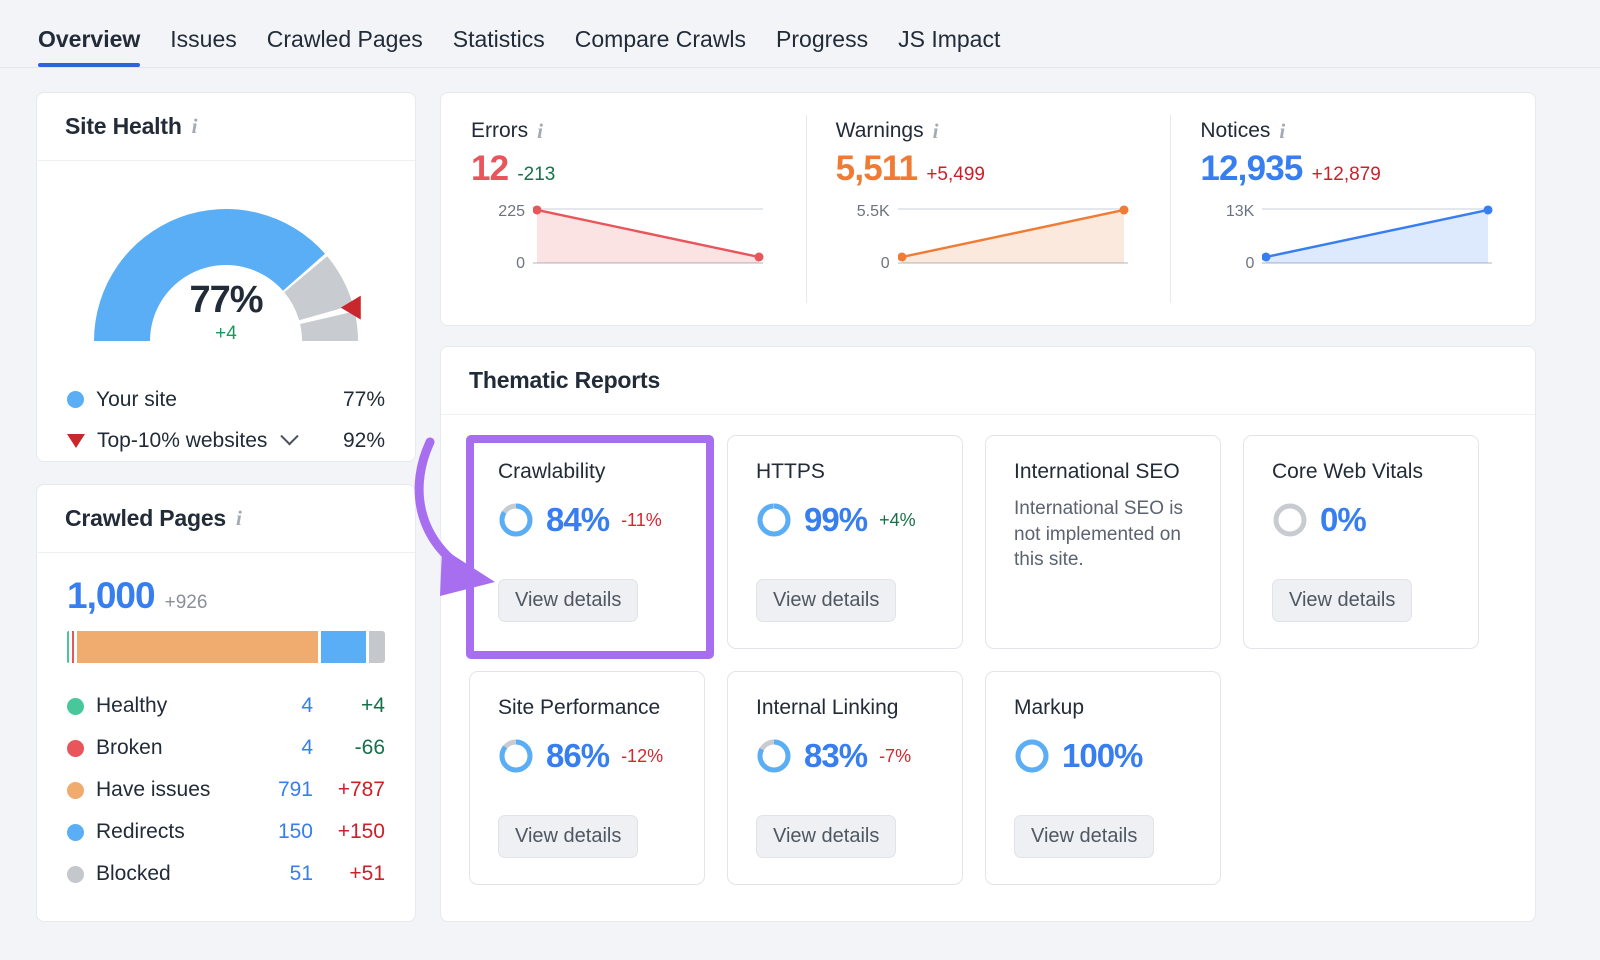 The image size is (1600, 960). What do you see at coordinates (988, 169) in the screenshot?
I see `metric-value-row: 5,511 +5,499` at bounding box center [988, 169].